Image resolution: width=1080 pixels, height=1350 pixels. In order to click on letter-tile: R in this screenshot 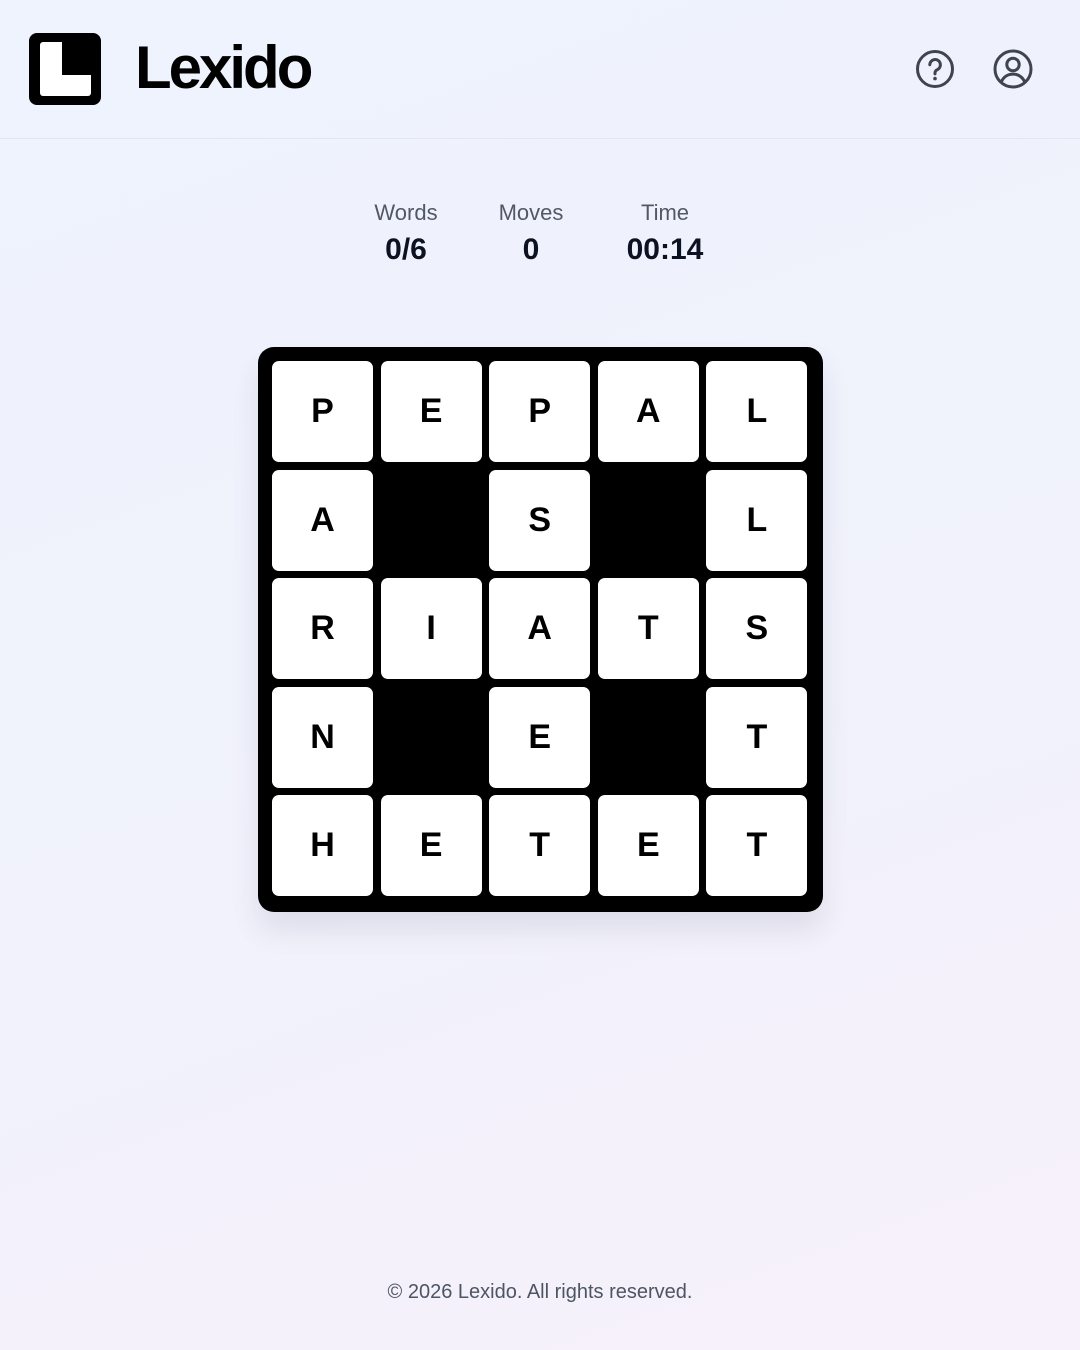, I will do `click(322, 629)`.